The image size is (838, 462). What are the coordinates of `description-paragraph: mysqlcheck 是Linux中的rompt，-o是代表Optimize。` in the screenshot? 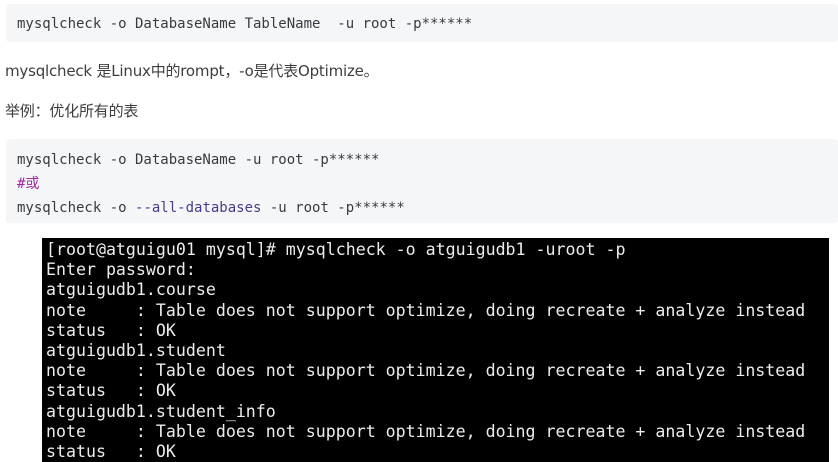 It's located at (192, 71).